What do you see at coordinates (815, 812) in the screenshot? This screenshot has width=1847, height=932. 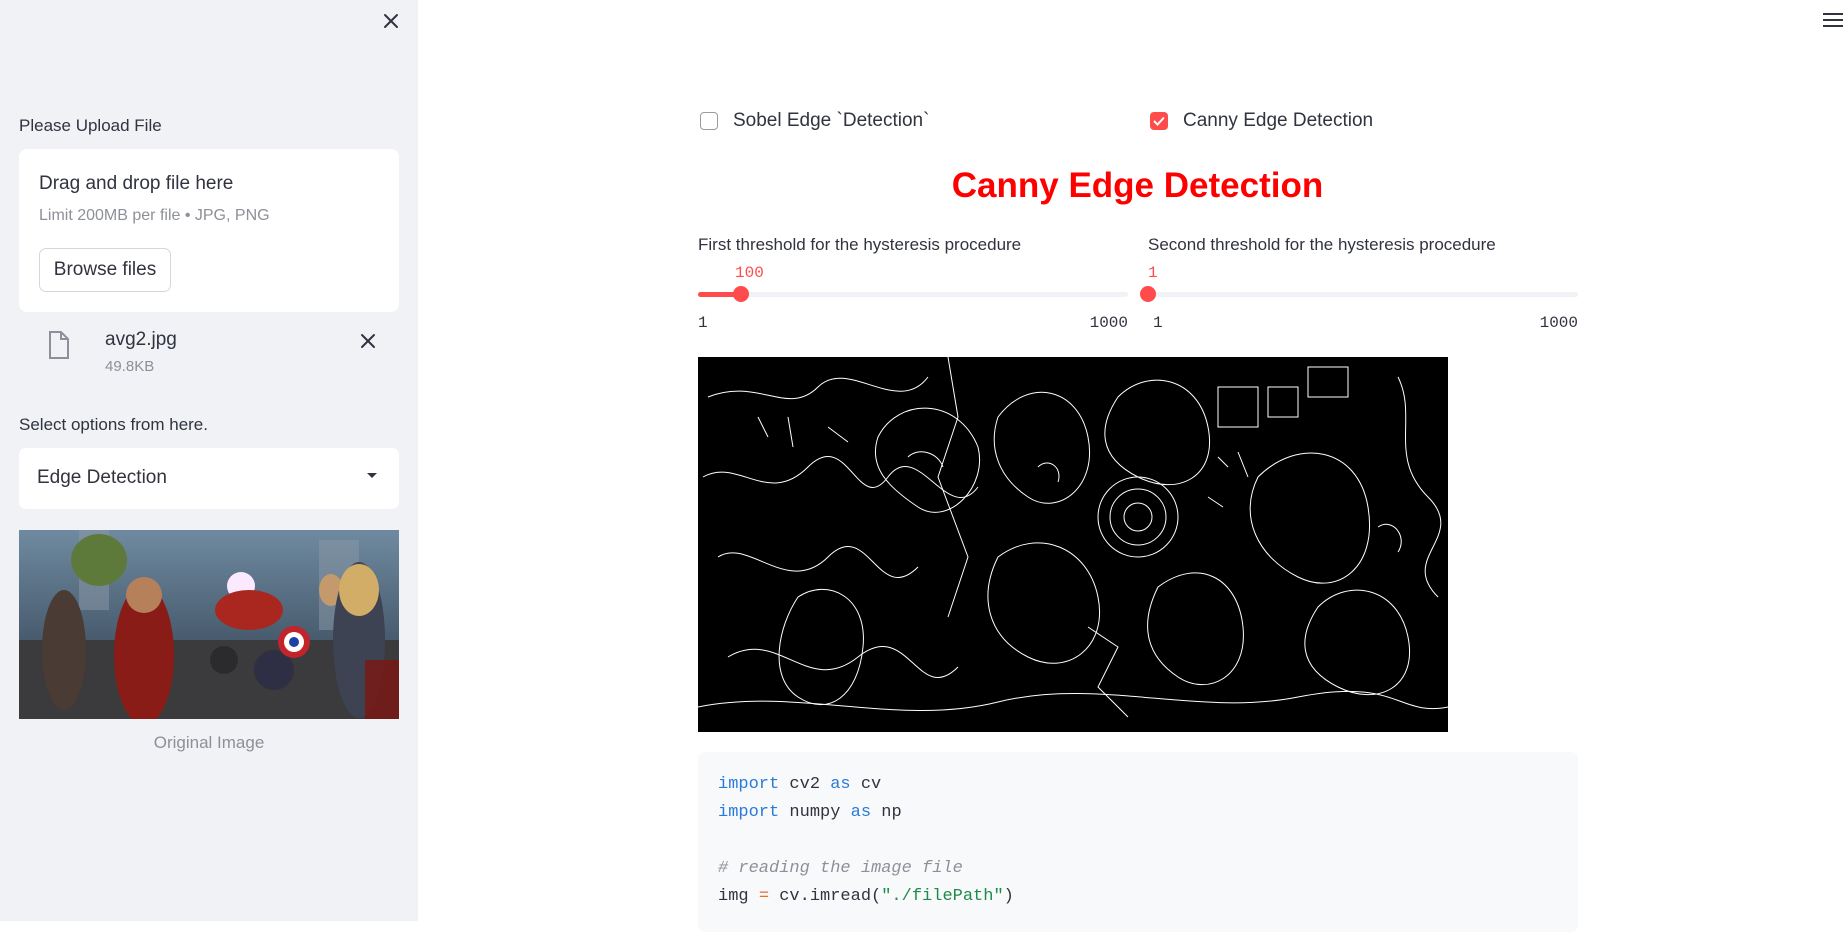 I see `code-module: numpy` at bounding box center [815, 812].